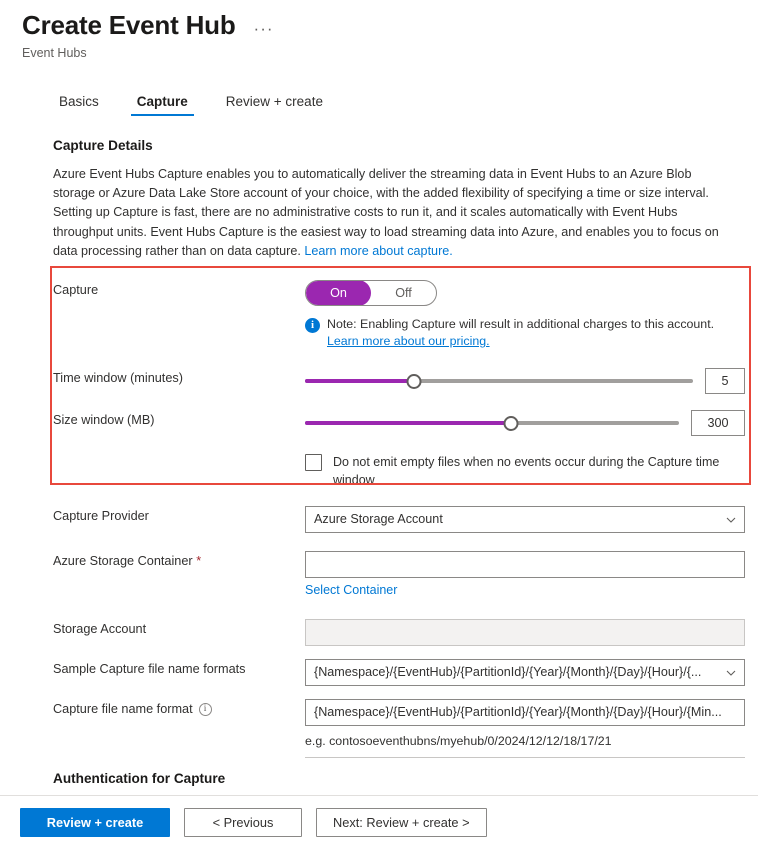  I want to click on capture-details-heading: Capture Details, so click(103, 145).